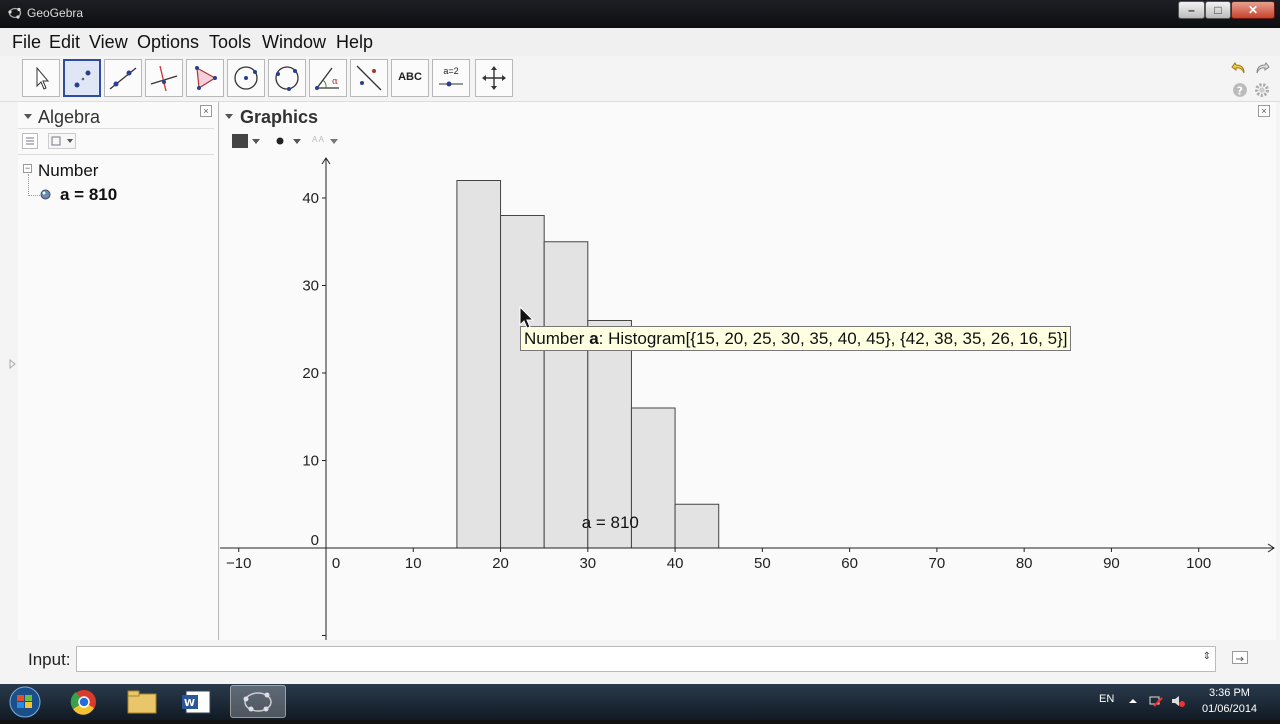  What do you see at coordinates (336, 563) in the screenshot?
I see `x-tick-label: 0` at bounding box center [336, 563].